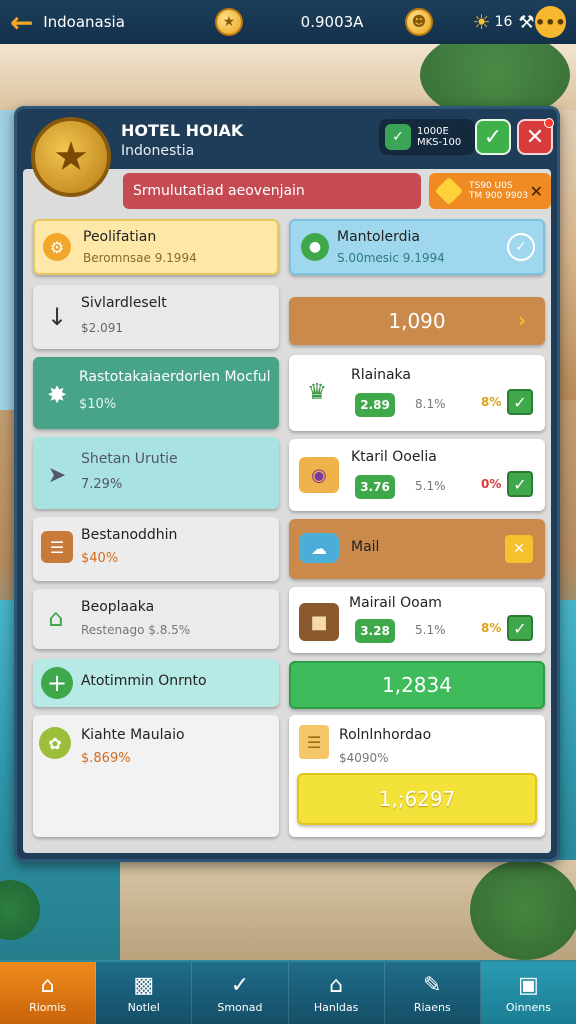  What do you see at coordinates (156, 683) in the screenshot?
I see `left-card-add: + Atotimmin Onrnto` at bounding box center [156, 683].